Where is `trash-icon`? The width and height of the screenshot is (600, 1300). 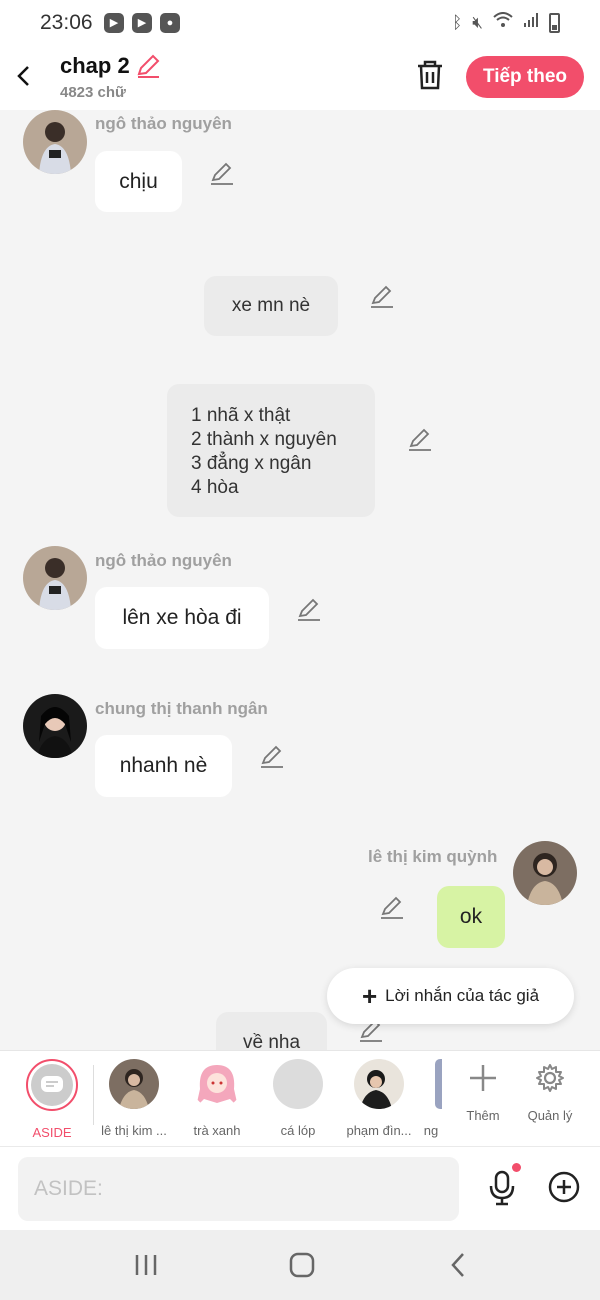
trash-icon is located at coordinates (430, 75).